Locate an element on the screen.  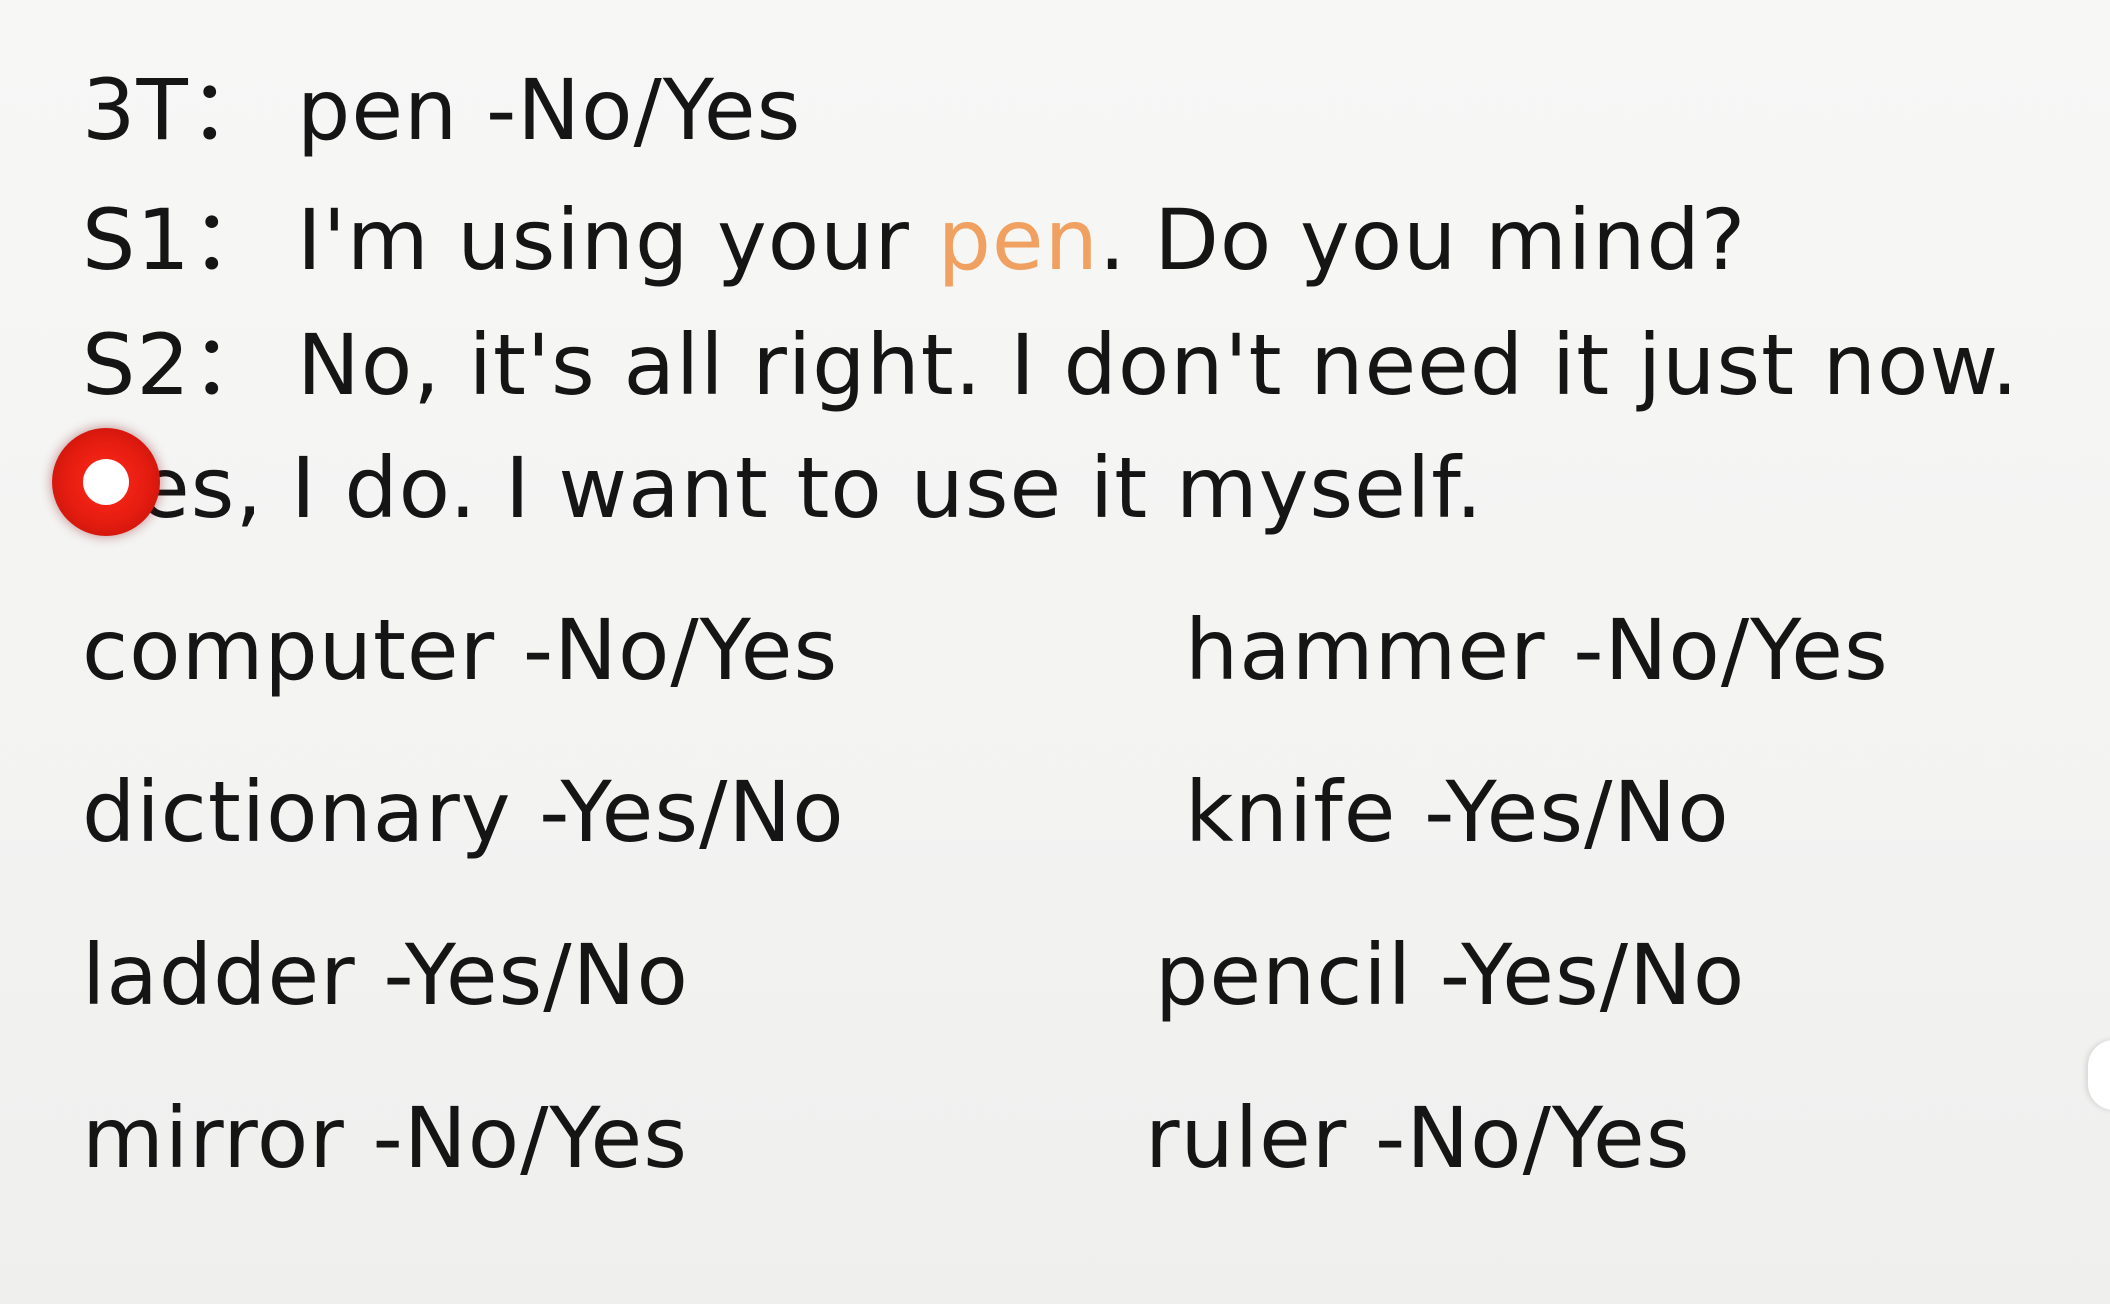
dialogue-line-1: 3T： pen -No/Yes is located at coordinates (441, 110).